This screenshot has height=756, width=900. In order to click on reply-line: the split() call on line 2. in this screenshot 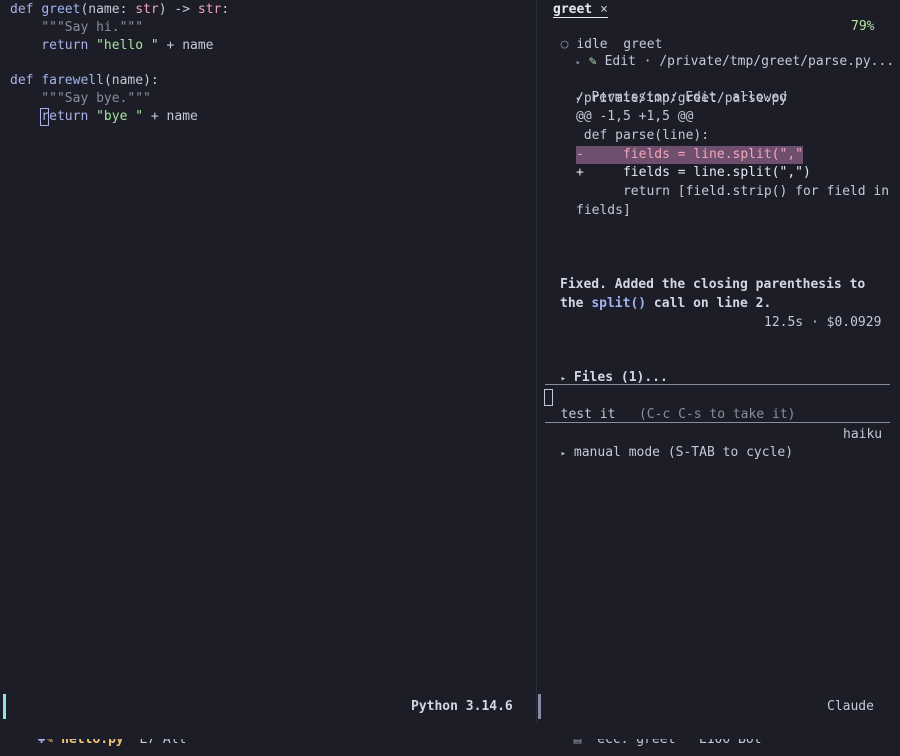, I will do `click(665, 304)`.